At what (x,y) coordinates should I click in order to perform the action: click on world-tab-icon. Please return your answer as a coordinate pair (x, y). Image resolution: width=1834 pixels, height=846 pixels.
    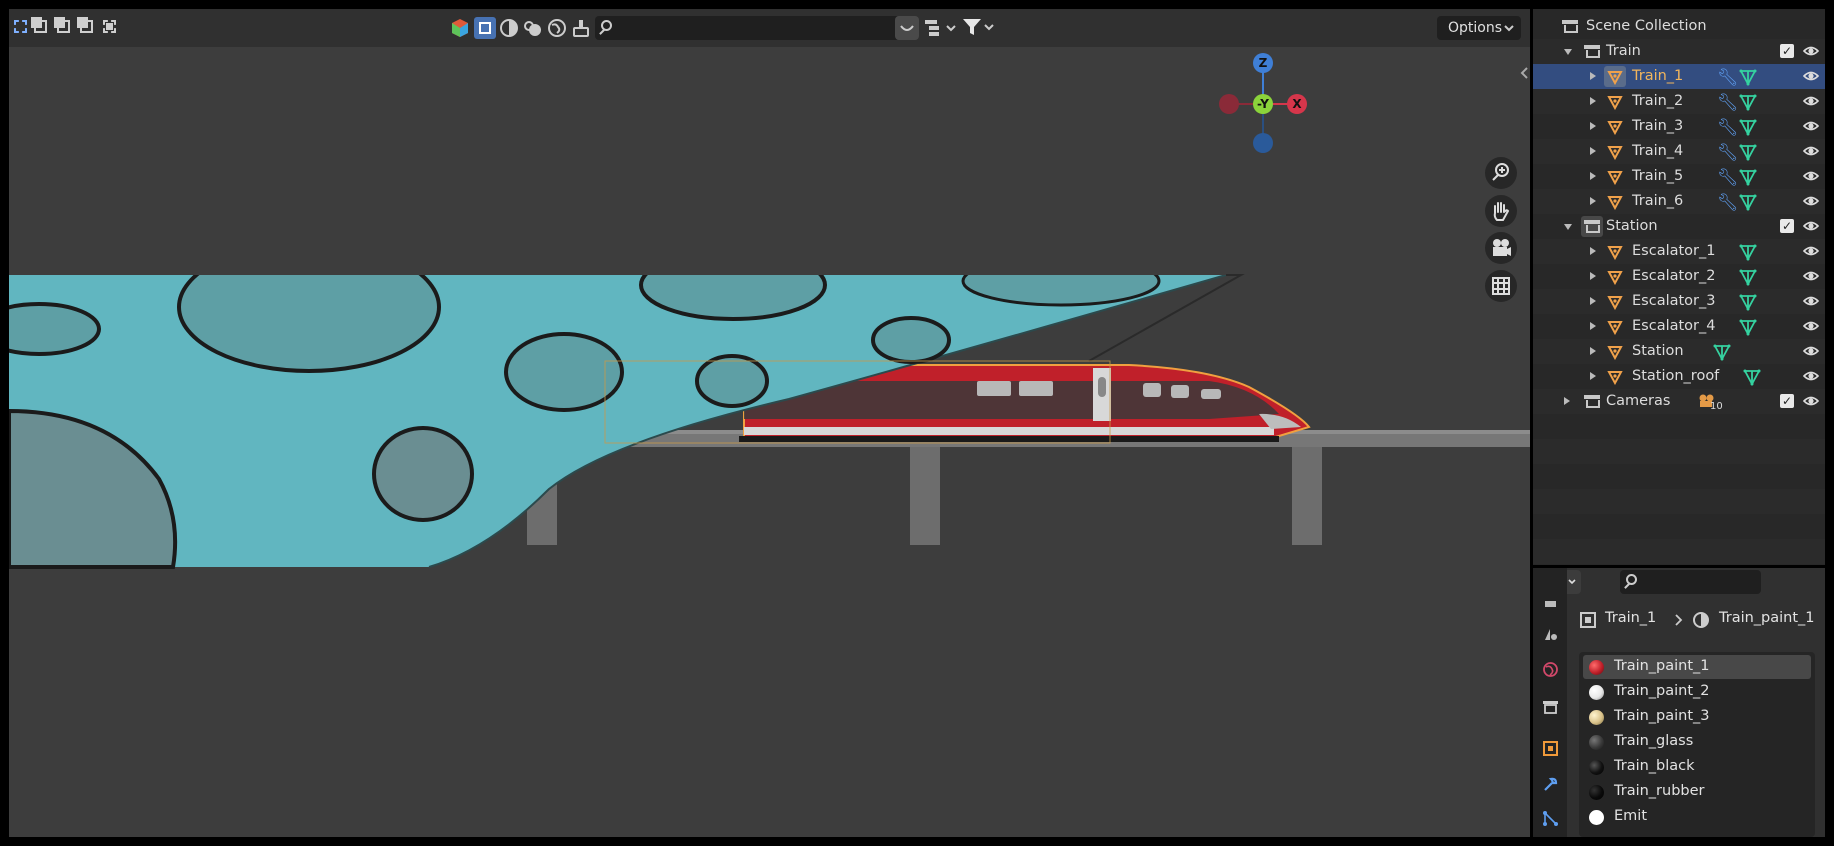
    Looking at the image, I should click on (1550, 669).